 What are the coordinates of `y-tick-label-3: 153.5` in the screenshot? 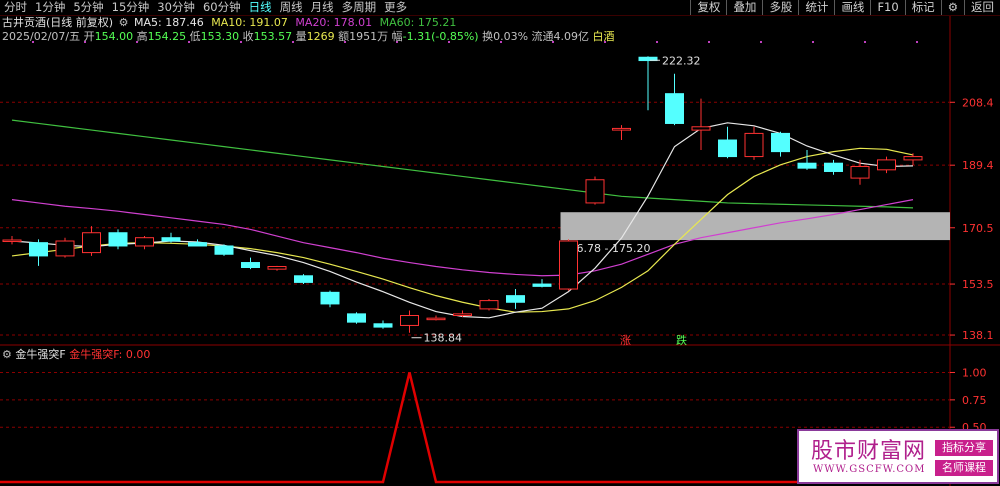 It's located at (978, 284).